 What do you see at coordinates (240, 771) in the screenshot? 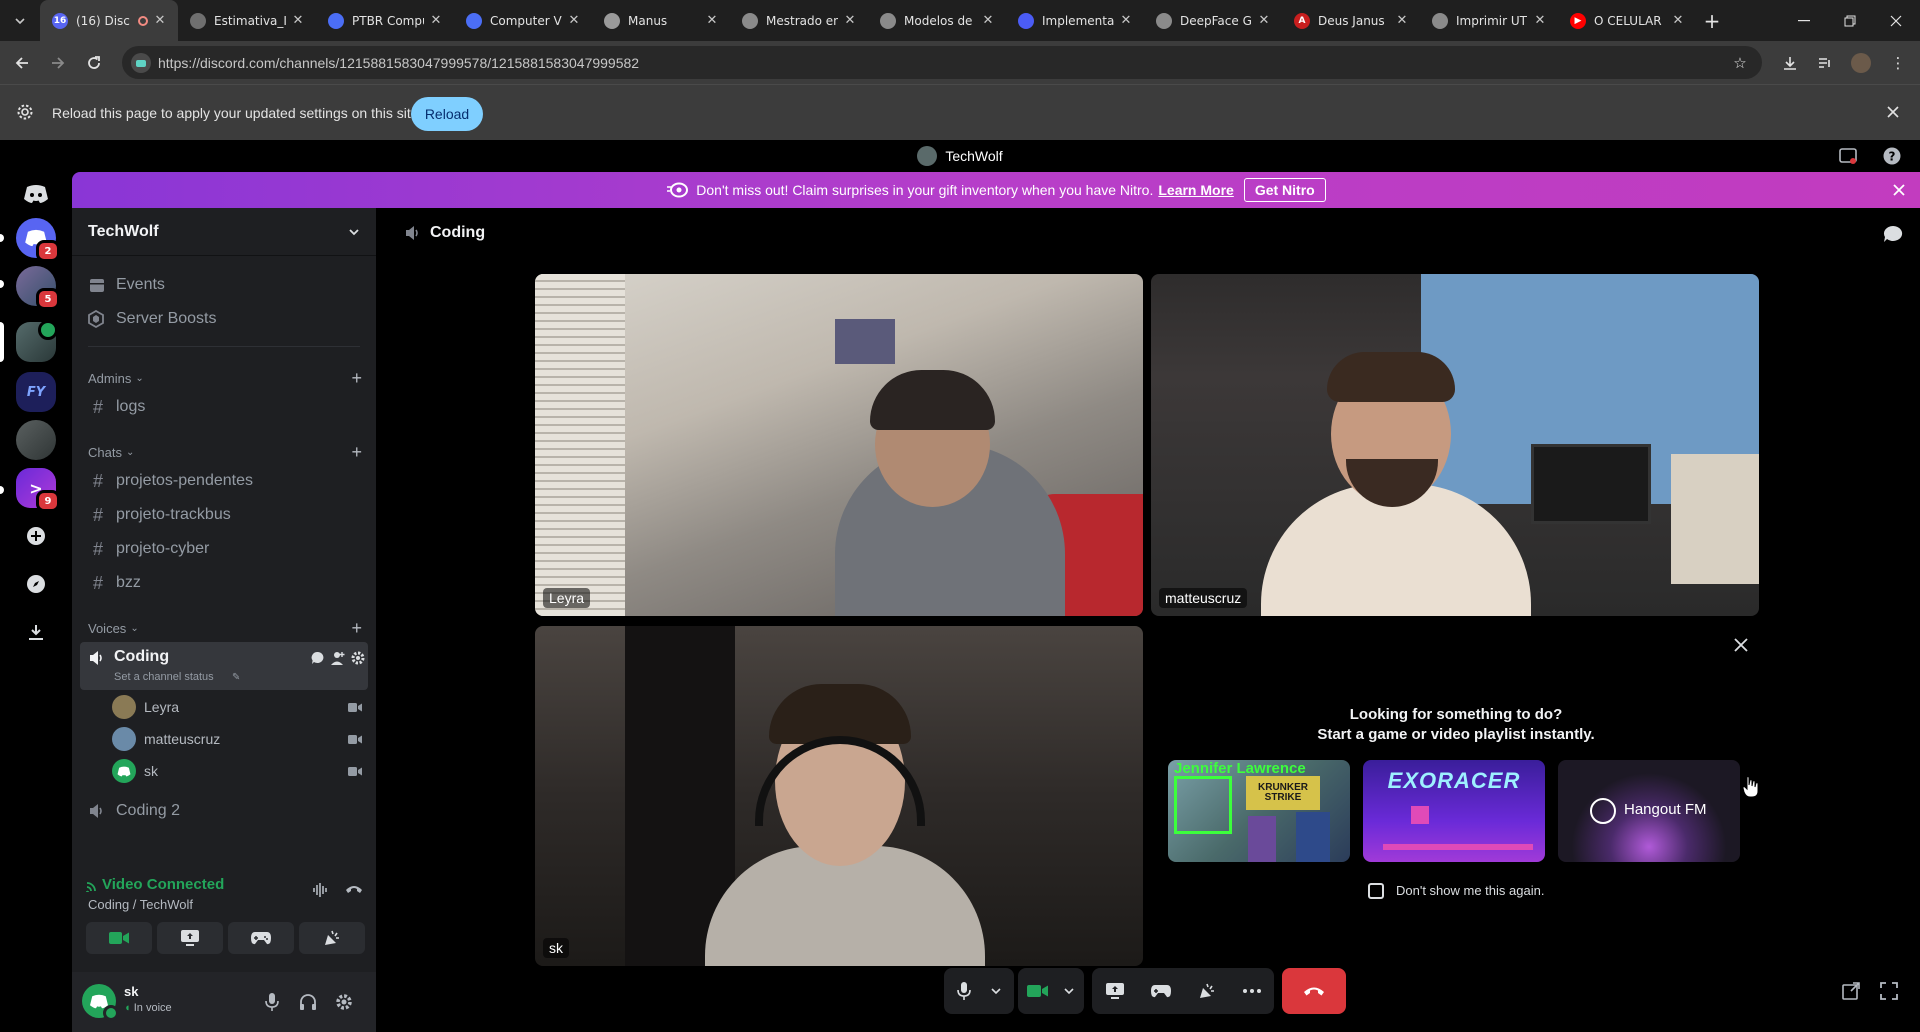
I see `voice-user-sk: sk` at bounding box center [240, 771].